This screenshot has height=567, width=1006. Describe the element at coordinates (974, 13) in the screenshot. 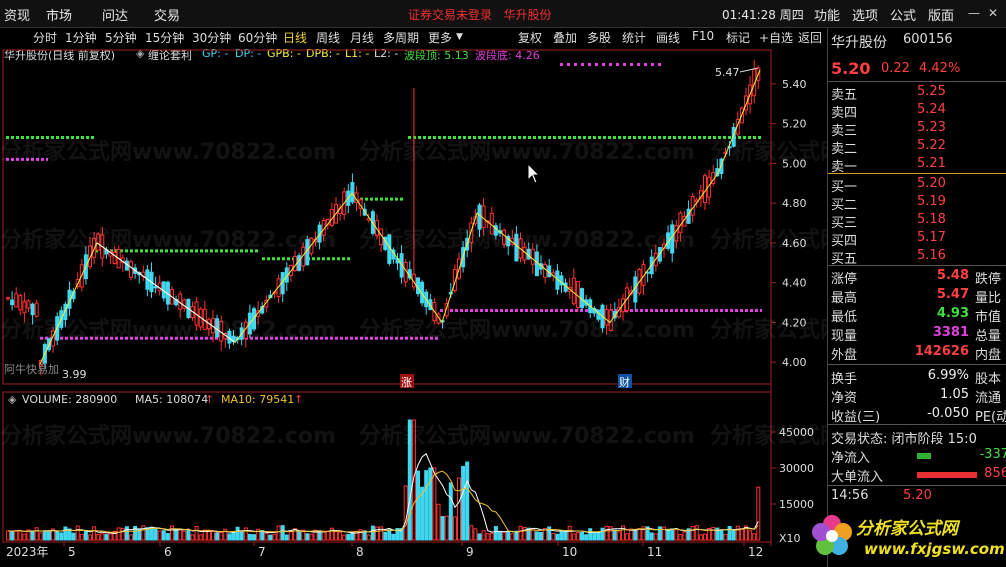

I see `minimize-icon: —` at that location.